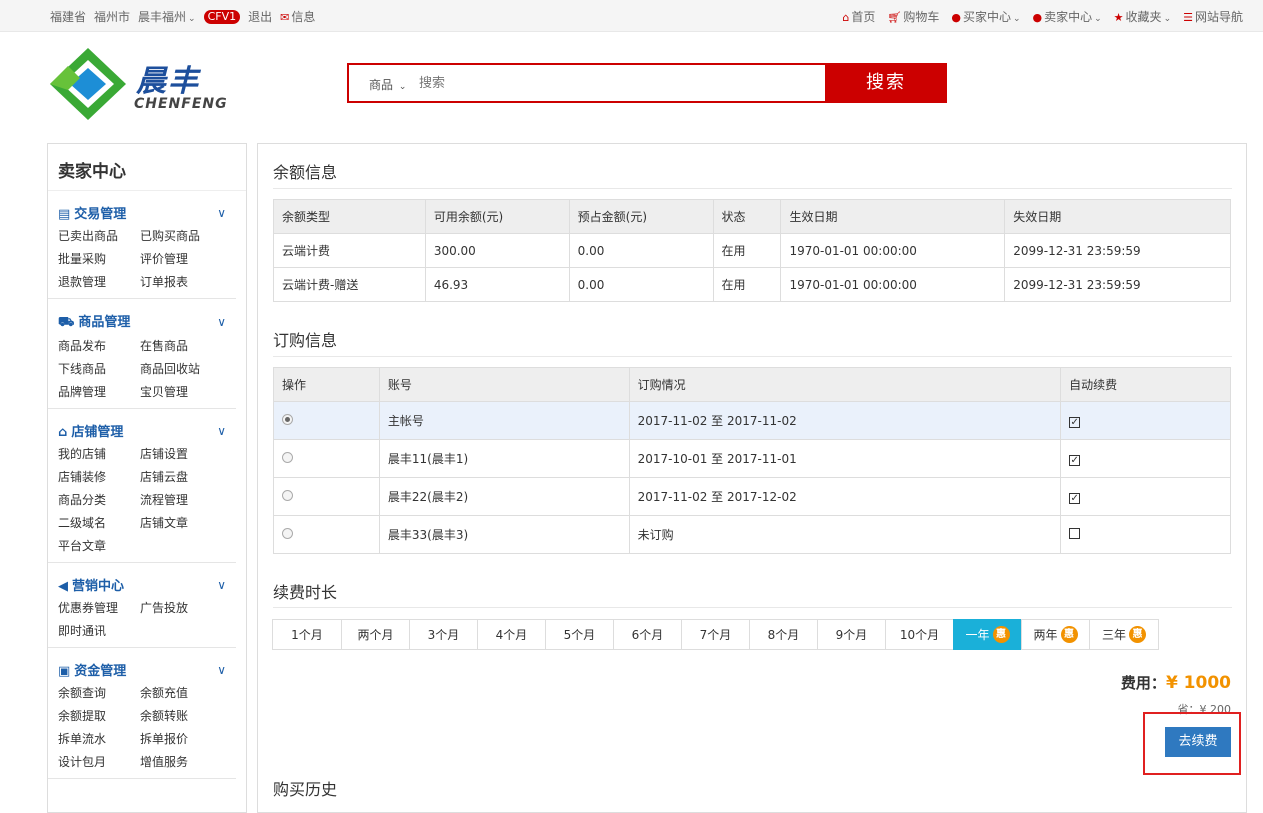 This screenshot has height=813, width=1263. What do you see at coordinates (99, 281) in the screenshot?
I see `sidebar-link: 退款管理` at bounding box center [99, 281].